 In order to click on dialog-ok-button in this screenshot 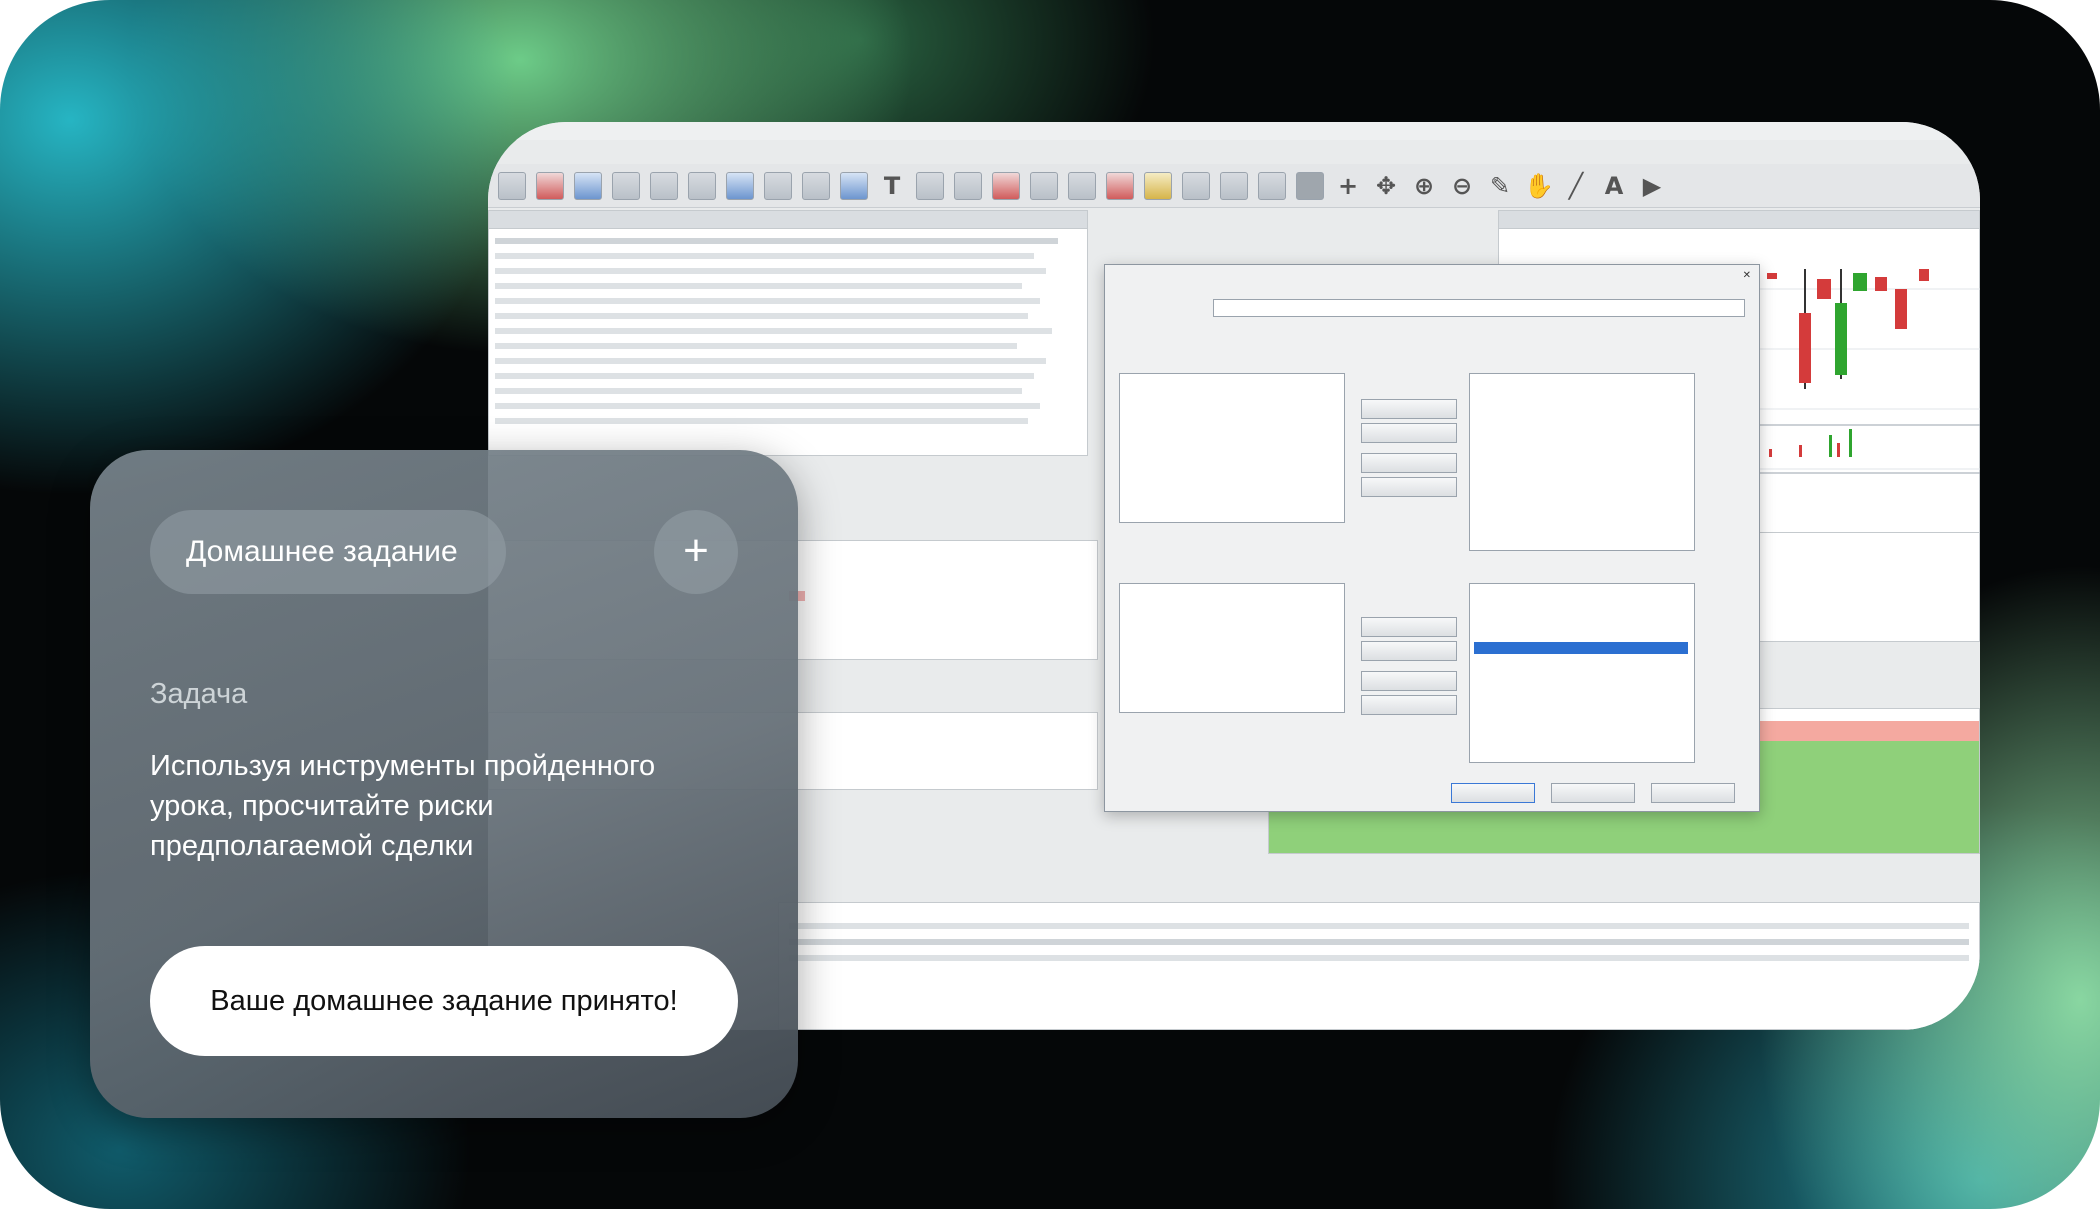, I will do `click(1493, 793)`.